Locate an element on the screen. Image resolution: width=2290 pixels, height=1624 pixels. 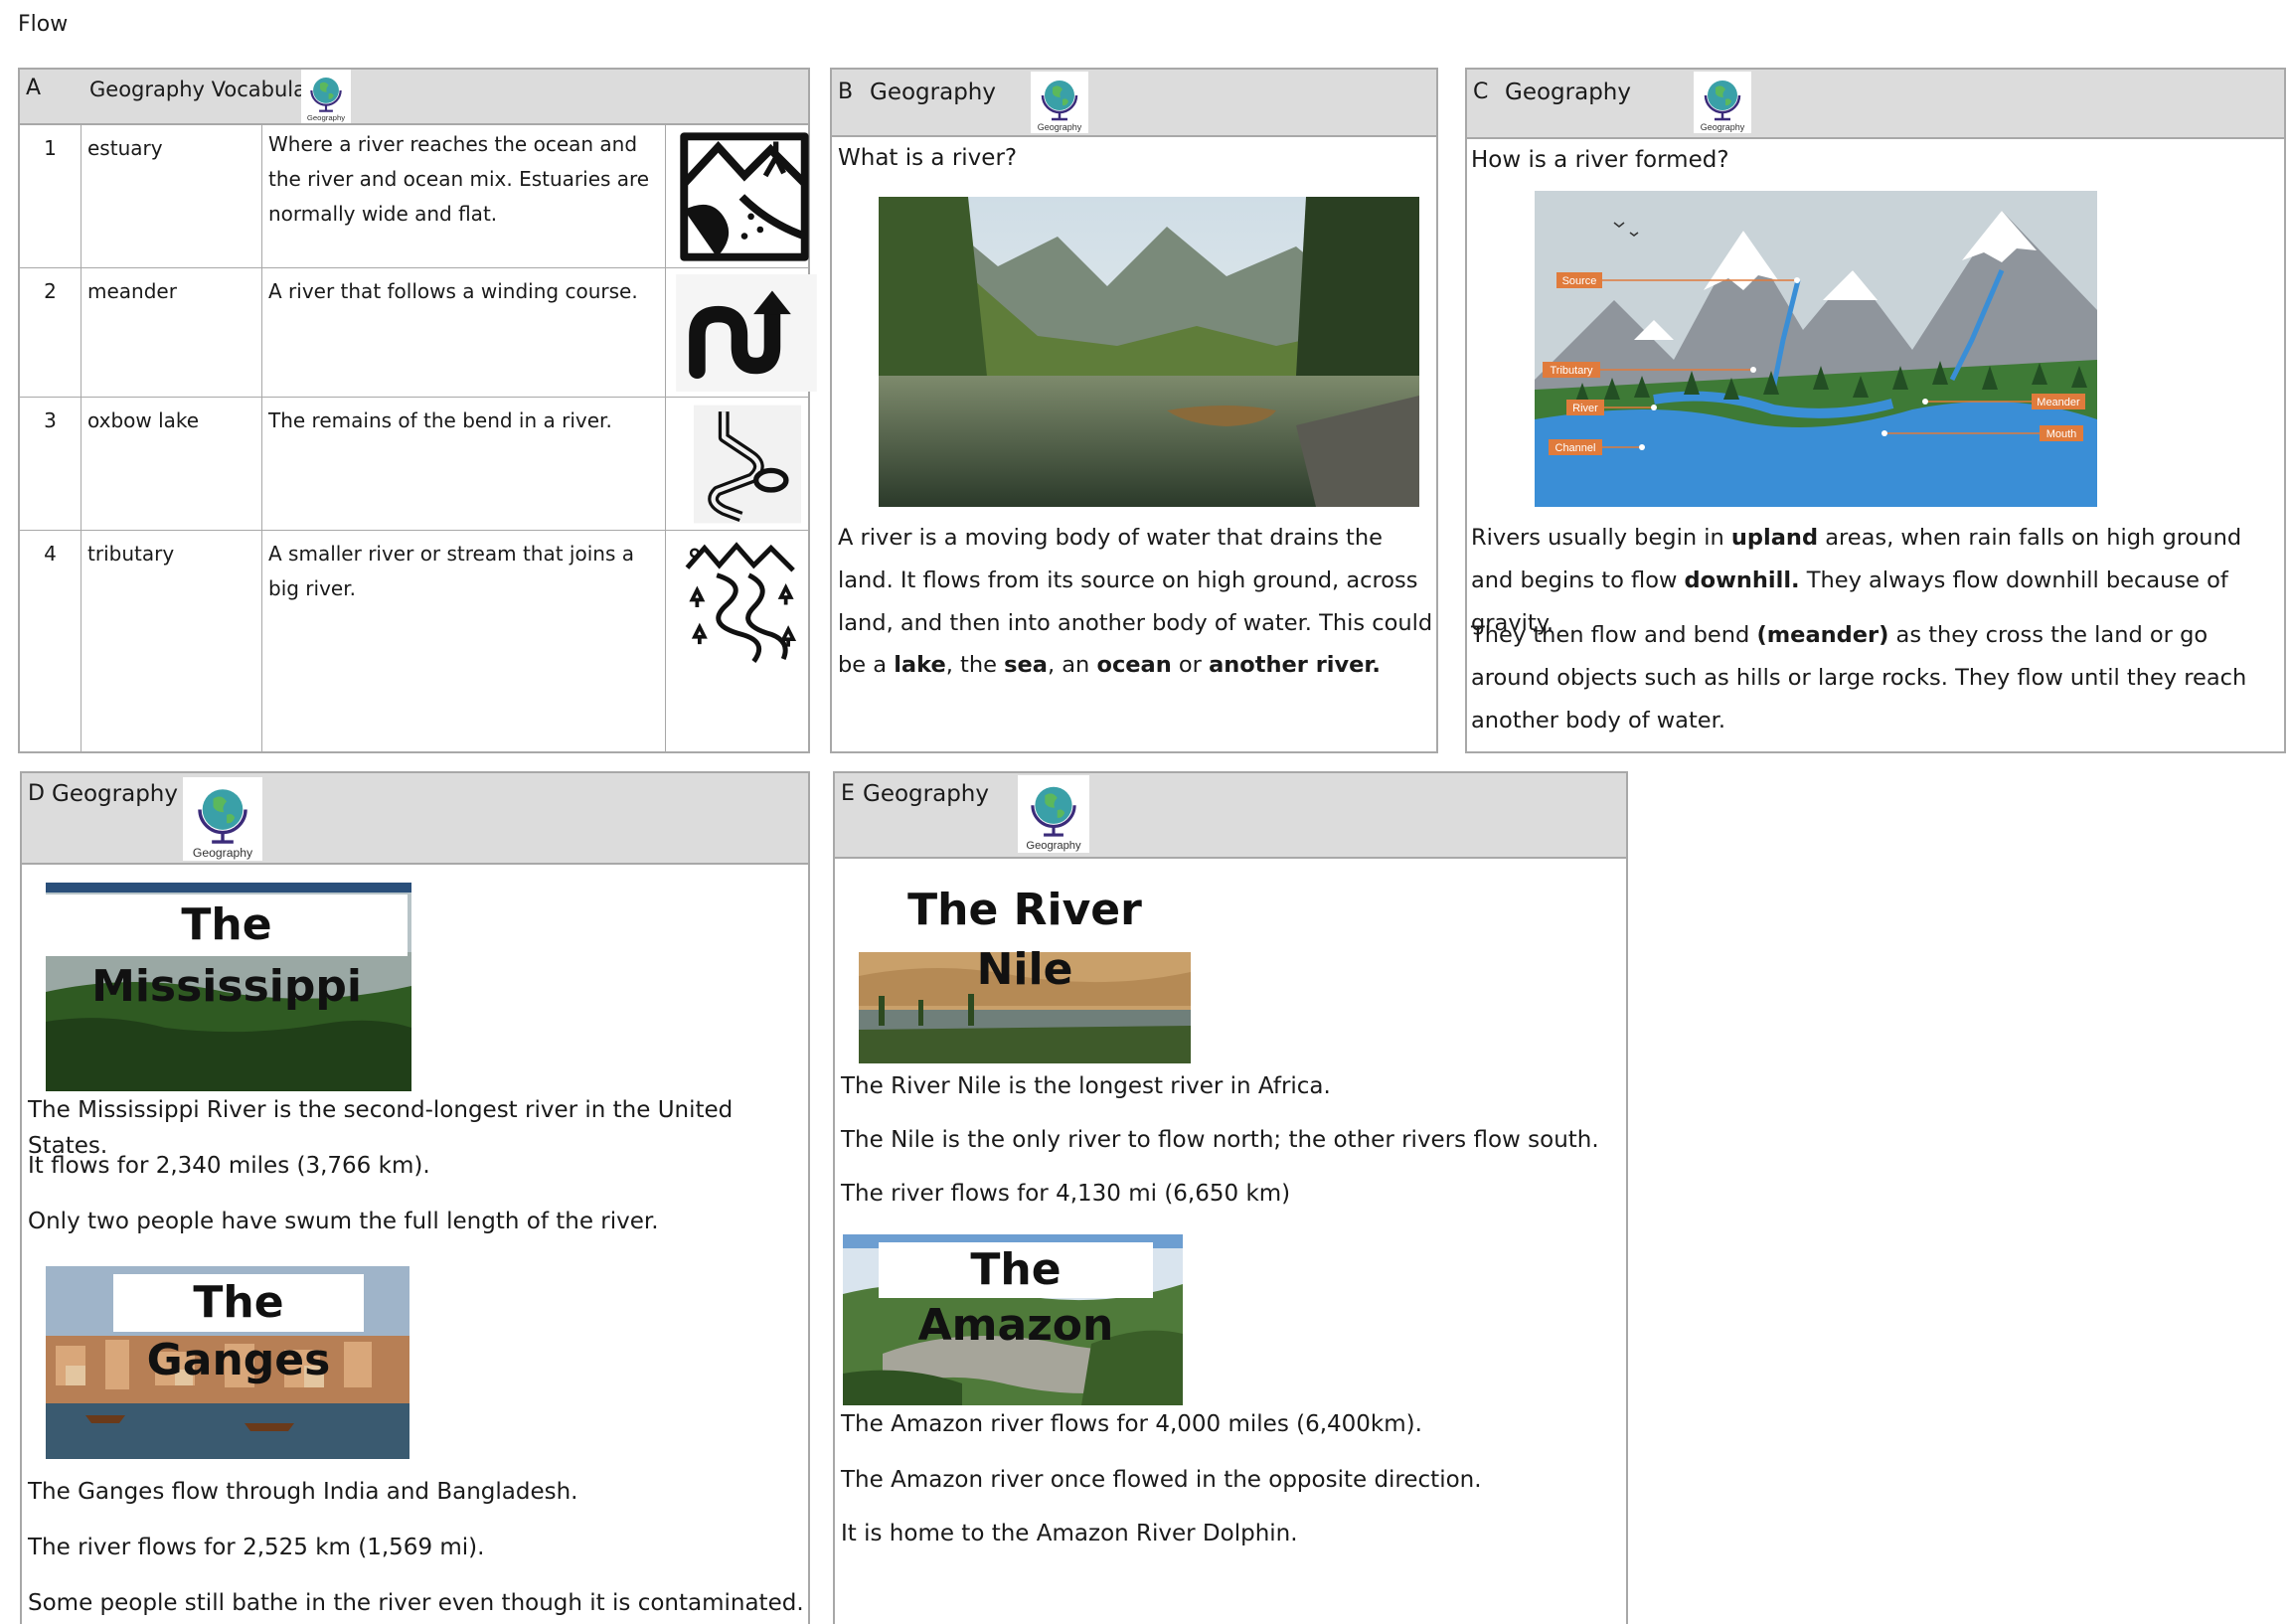
svg-text: Channel is located at coordinates (1575, 448).